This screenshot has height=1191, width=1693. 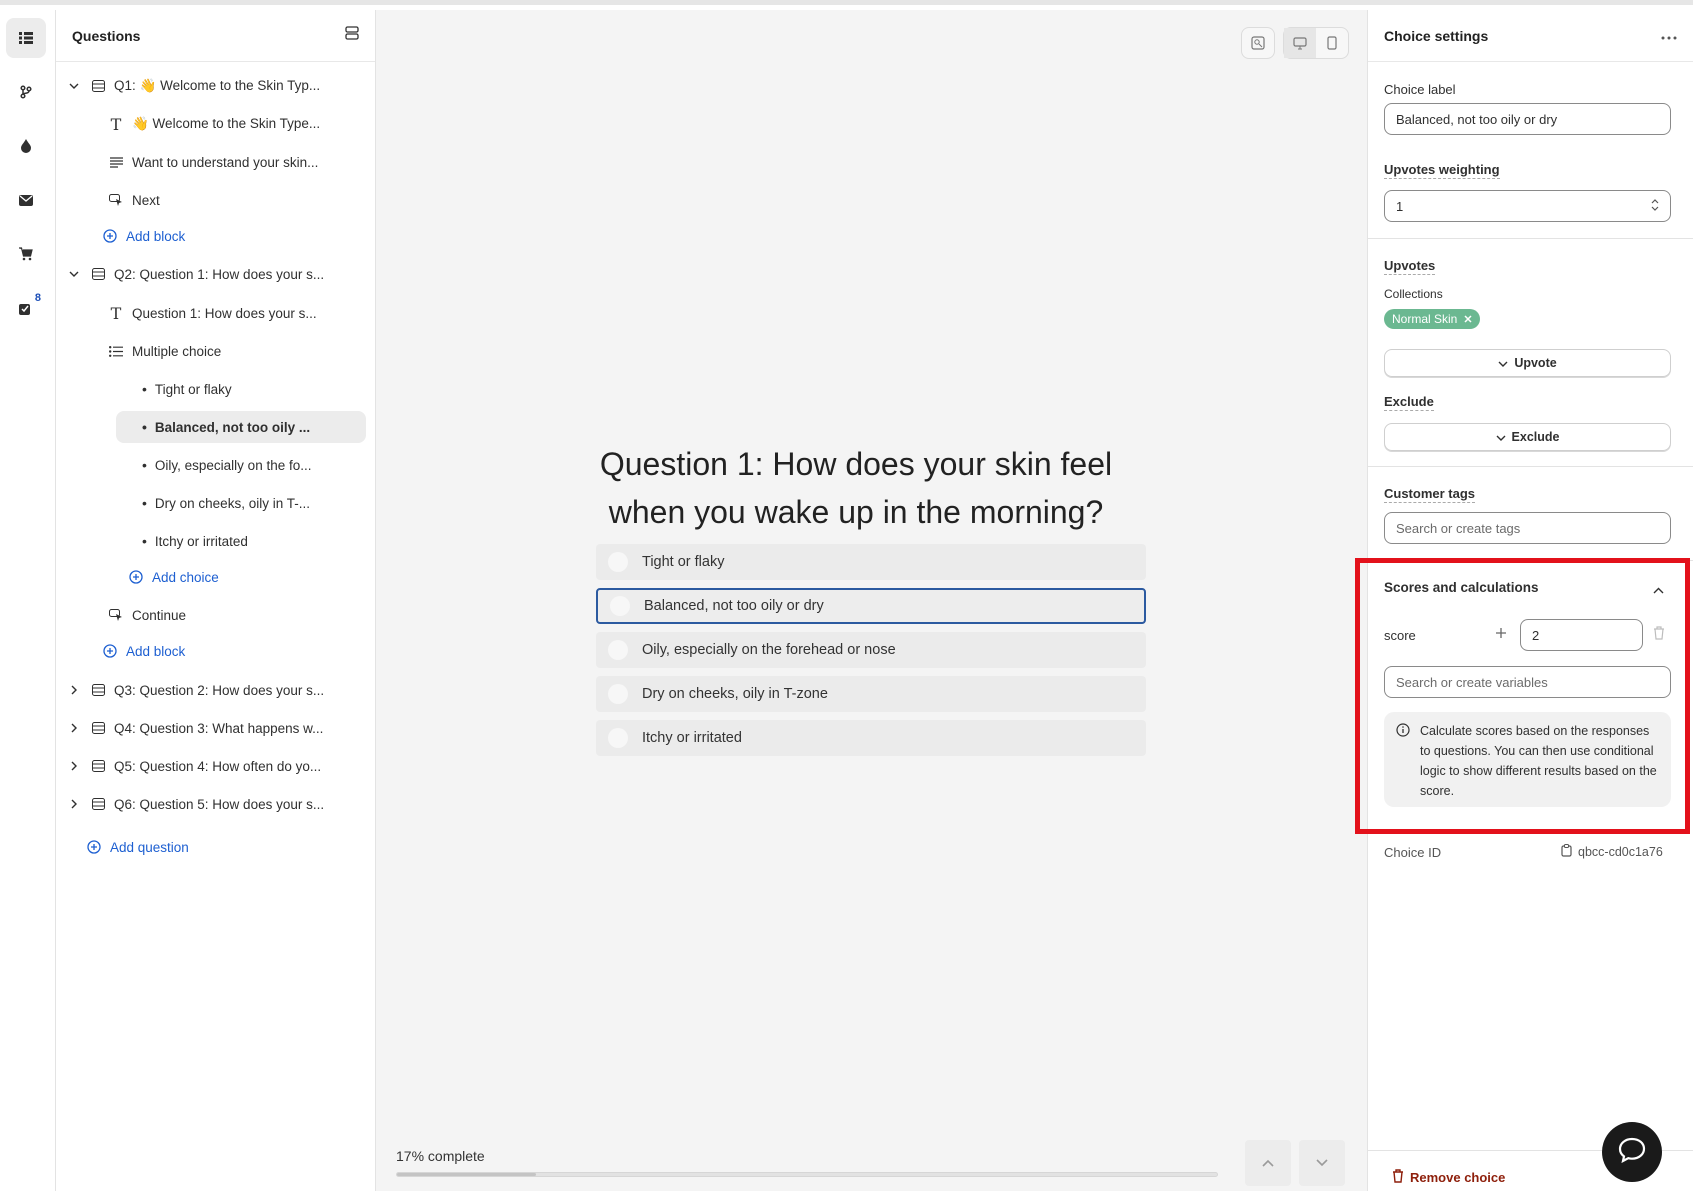 I want to click on upvote-button: Upvote, so click(x=1527, y=363).